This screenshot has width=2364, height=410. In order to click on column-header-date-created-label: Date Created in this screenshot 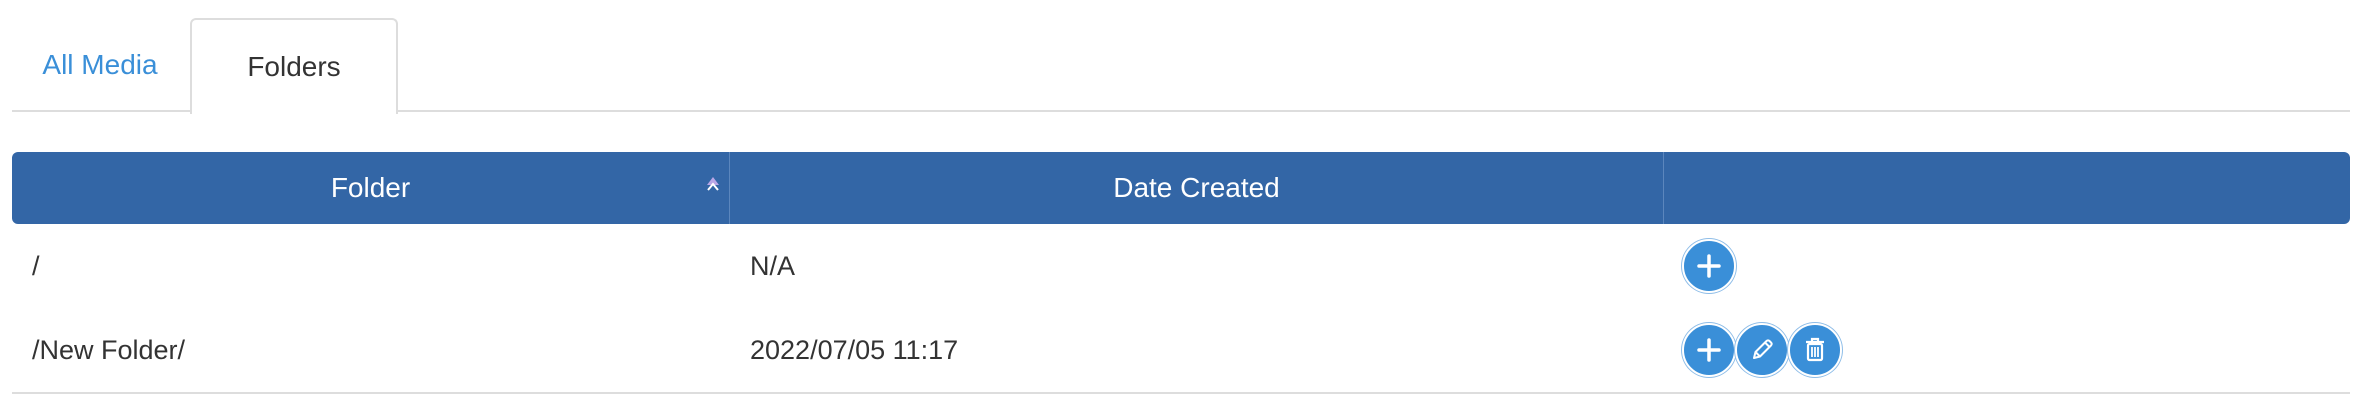, I will do `click(1196, 187)`.